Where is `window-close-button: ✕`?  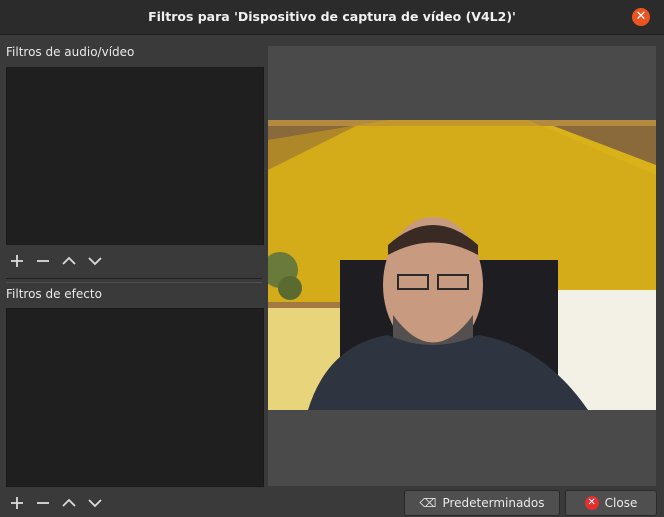 window-close-button: ✕ is located at coordinates (641, 17).